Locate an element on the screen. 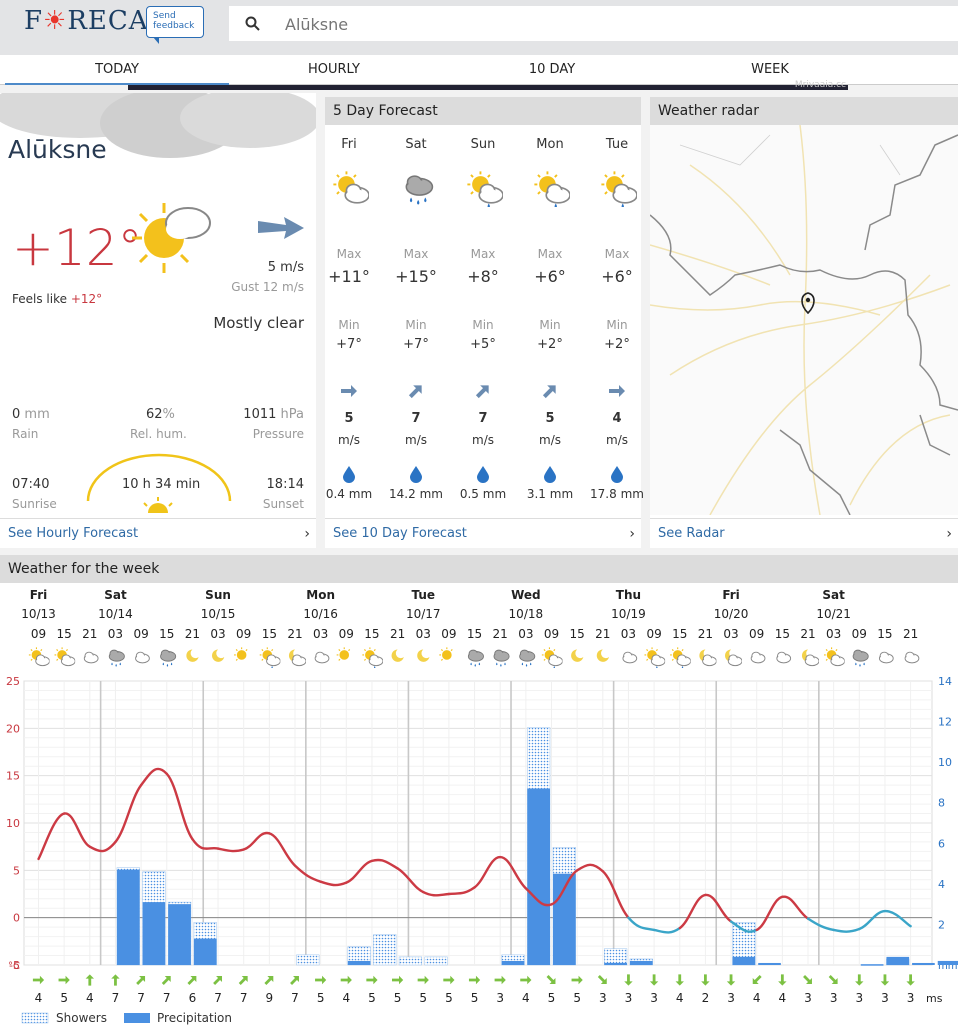 This screenshot has width=958, height=1036. min-temp: +2° is located at coordinates (617, 344).